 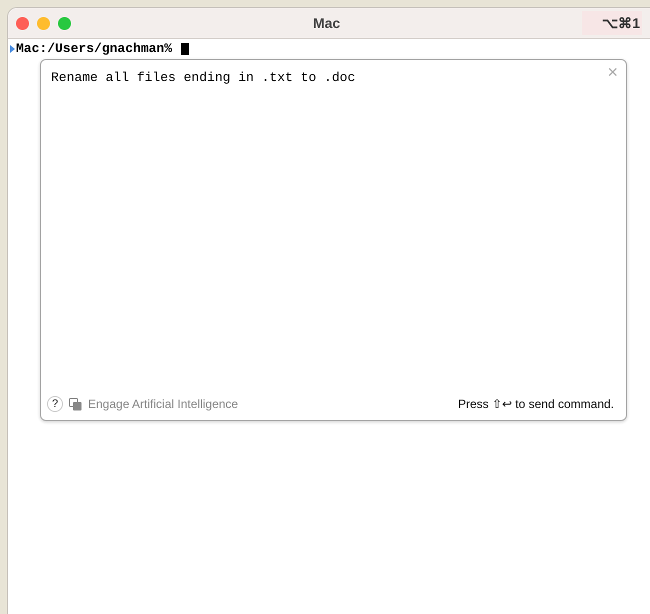 I want to click on mark-icon, so click(x=12, y=48).